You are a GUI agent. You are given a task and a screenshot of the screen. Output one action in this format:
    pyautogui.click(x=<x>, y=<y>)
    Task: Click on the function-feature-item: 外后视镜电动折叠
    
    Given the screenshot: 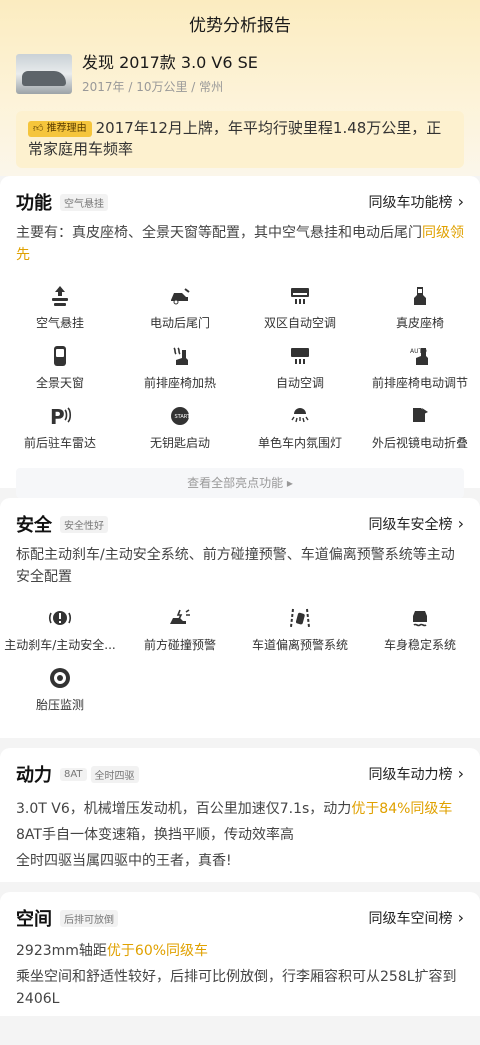 What is the action you would take?
    pyautogui.click(x=420, y=434)
    